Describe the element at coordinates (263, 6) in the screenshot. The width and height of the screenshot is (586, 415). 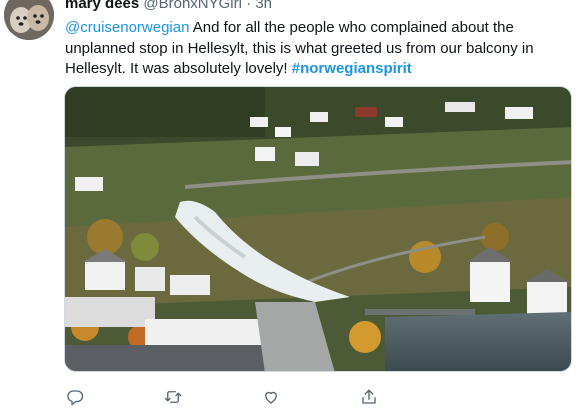
I see `tweet-time: 3h` at that location.